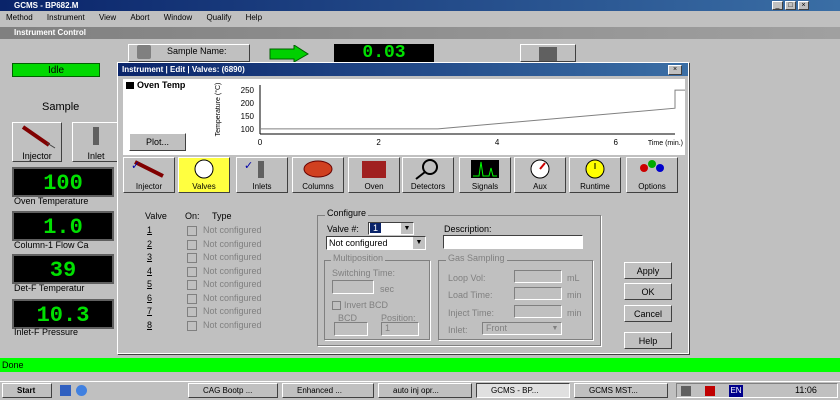  What do you see at coordinates (675, 70) in the screenshot?
I see `dialog-close-button: ×` at bounding box center [675, 70].